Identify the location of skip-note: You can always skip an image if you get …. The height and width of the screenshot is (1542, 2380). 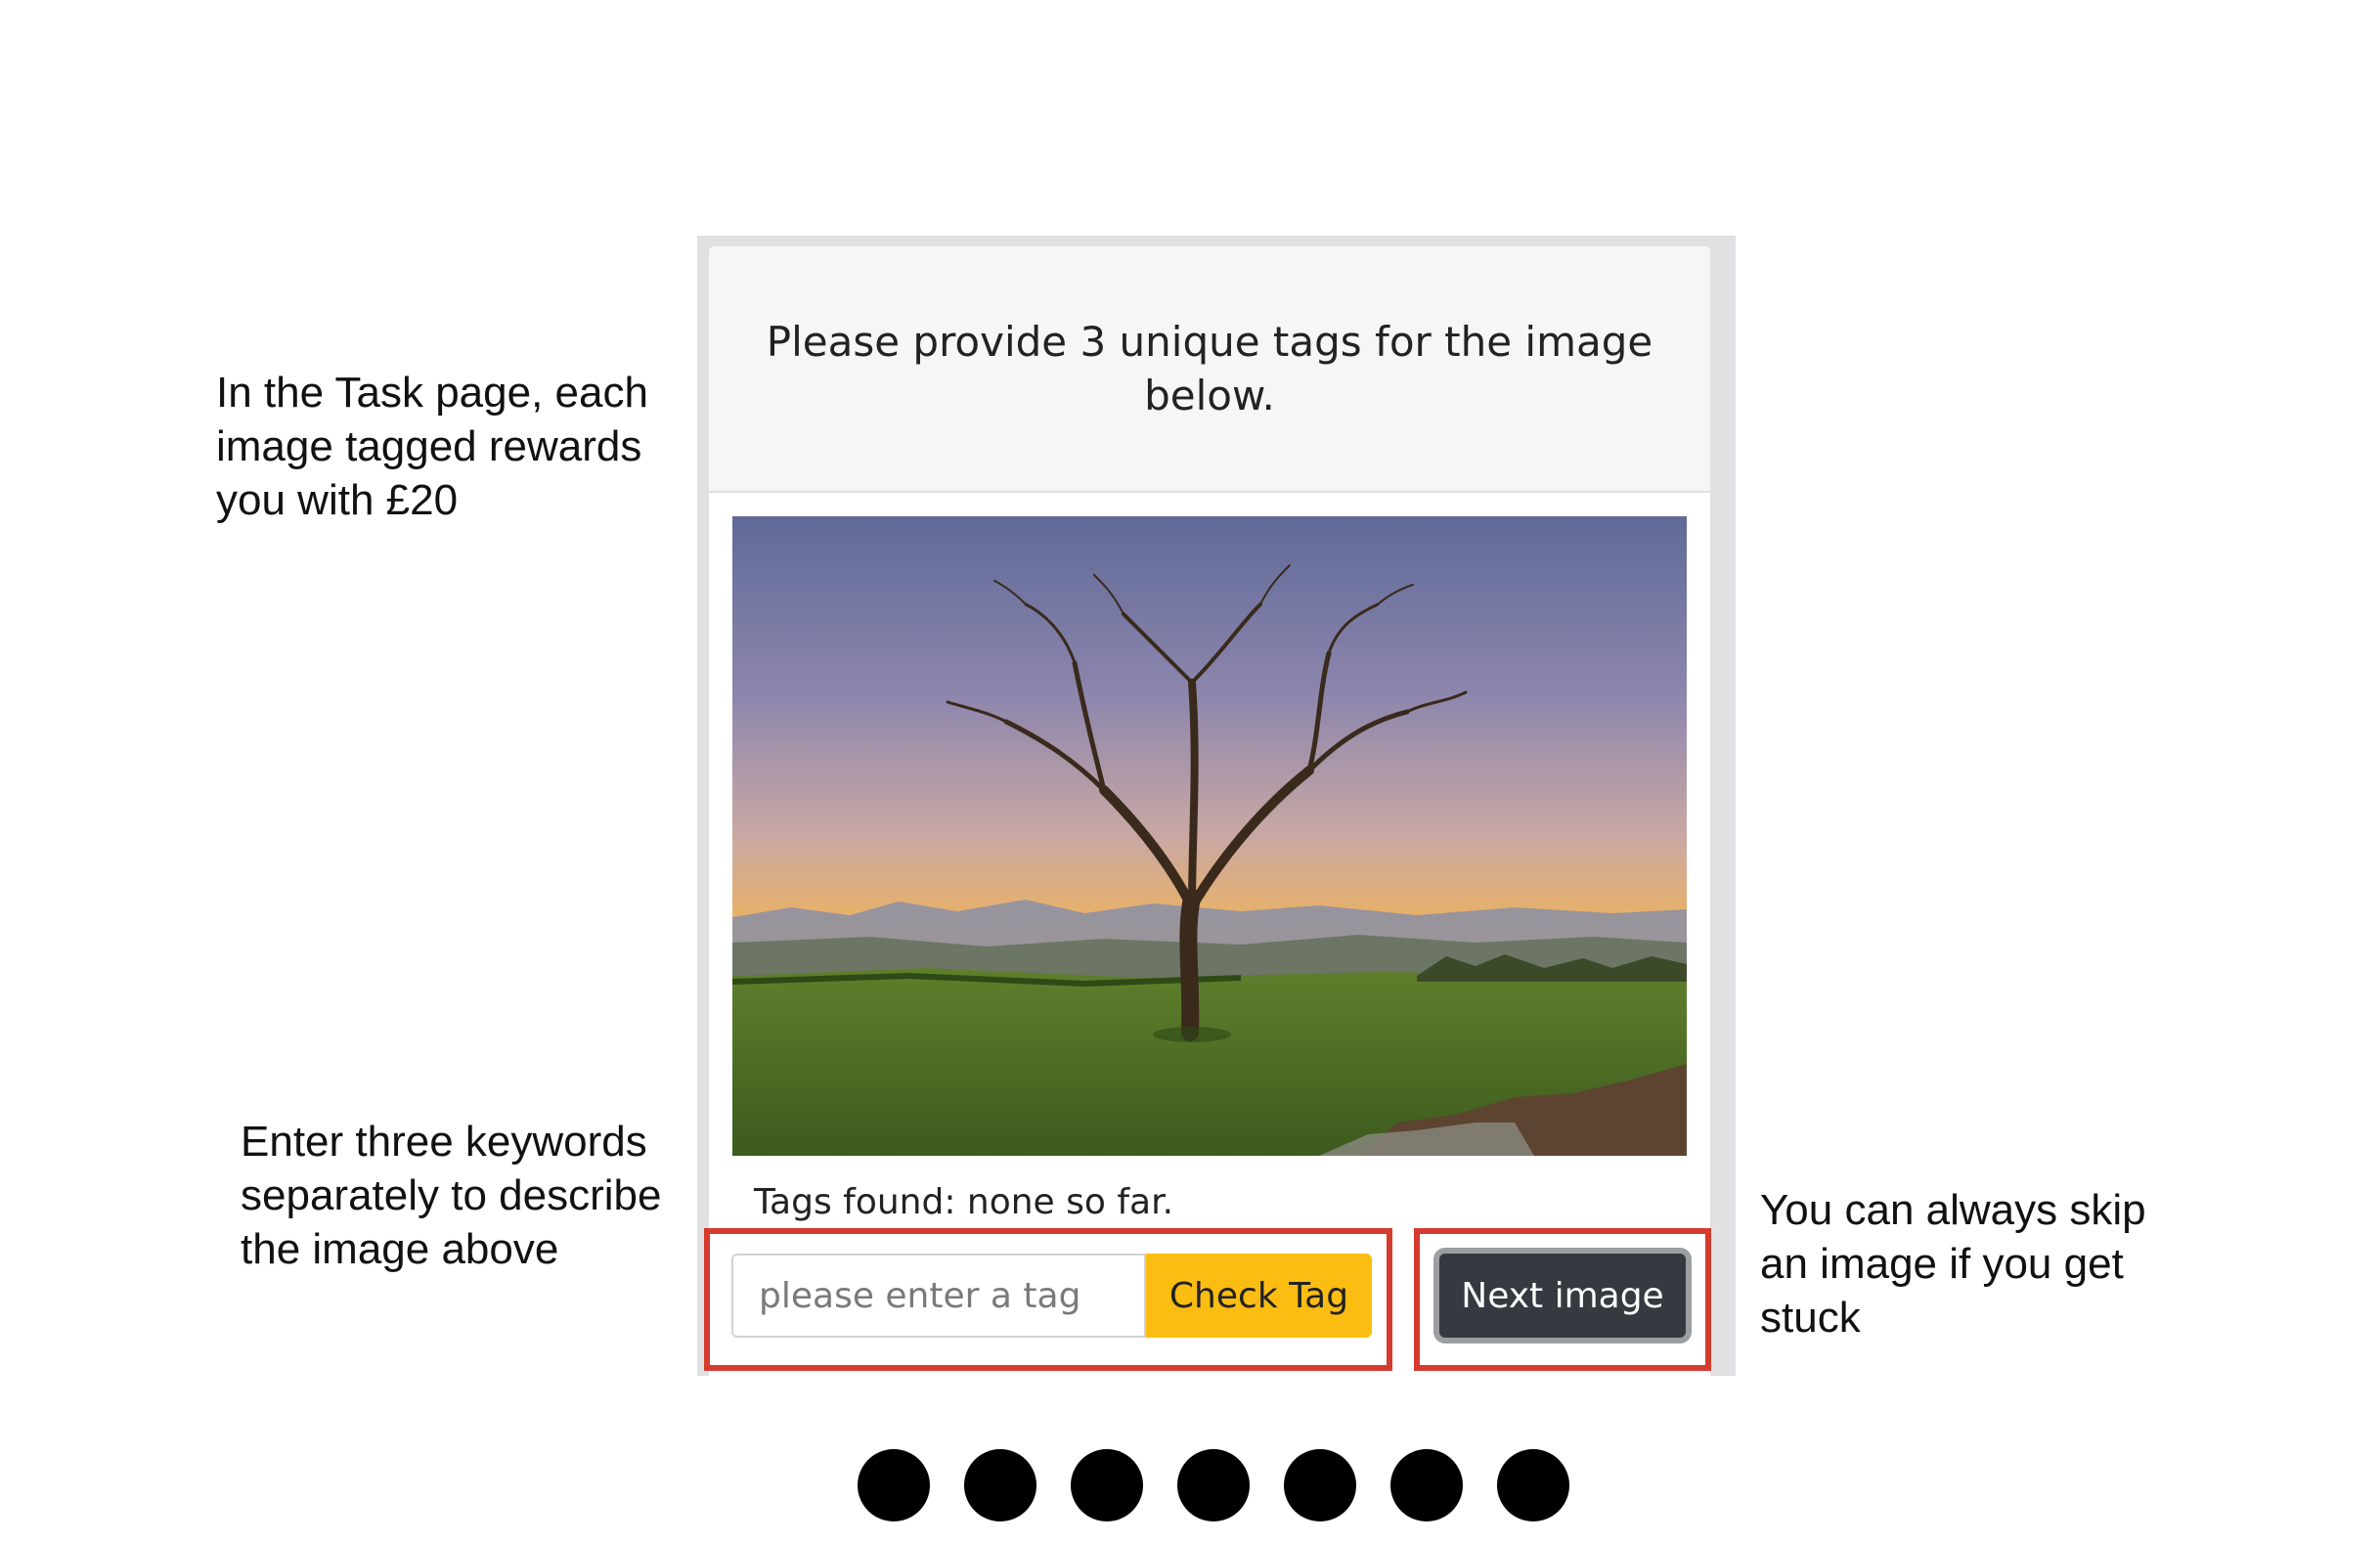
(1953, 1264).